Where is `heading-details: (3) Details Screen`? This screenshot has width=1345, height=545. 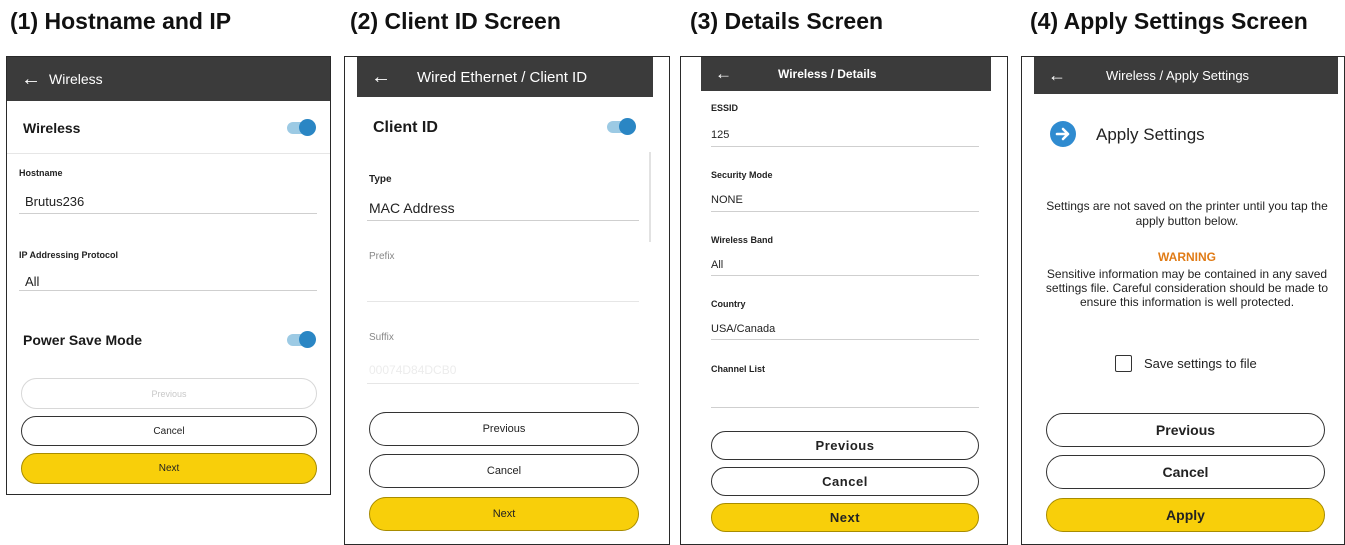 heading-details: (3) Details Screen is located at coordinates (787, 21).